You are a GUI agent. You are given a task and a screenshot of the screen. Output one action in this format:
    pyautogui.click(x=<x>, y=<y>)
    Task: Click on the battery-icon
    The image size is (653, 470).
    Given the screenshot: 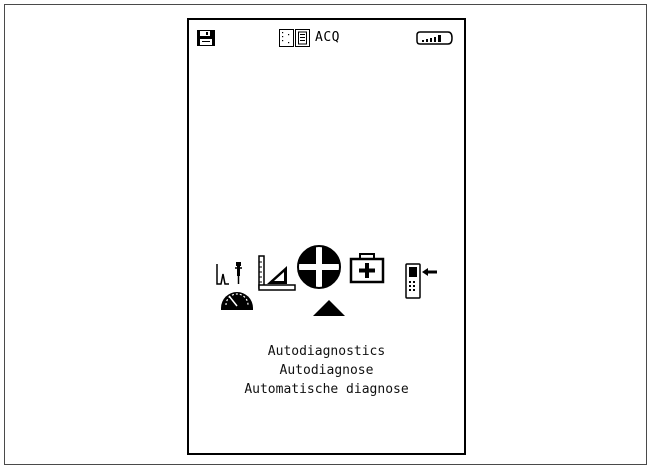 What is the action you would take?
    pyautogui.click(x=434, y=38)
    